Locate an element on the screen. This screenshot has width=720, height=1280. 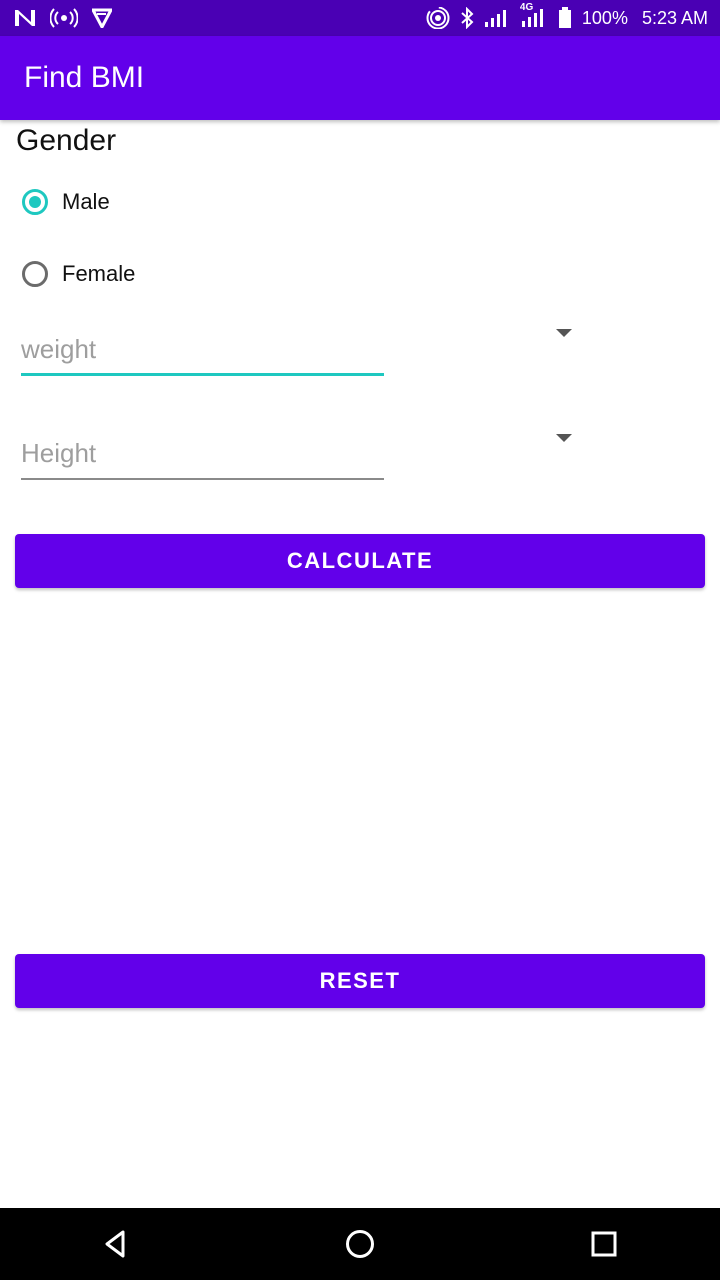
battery-percent: 100% is located at coordinates (604, 17).